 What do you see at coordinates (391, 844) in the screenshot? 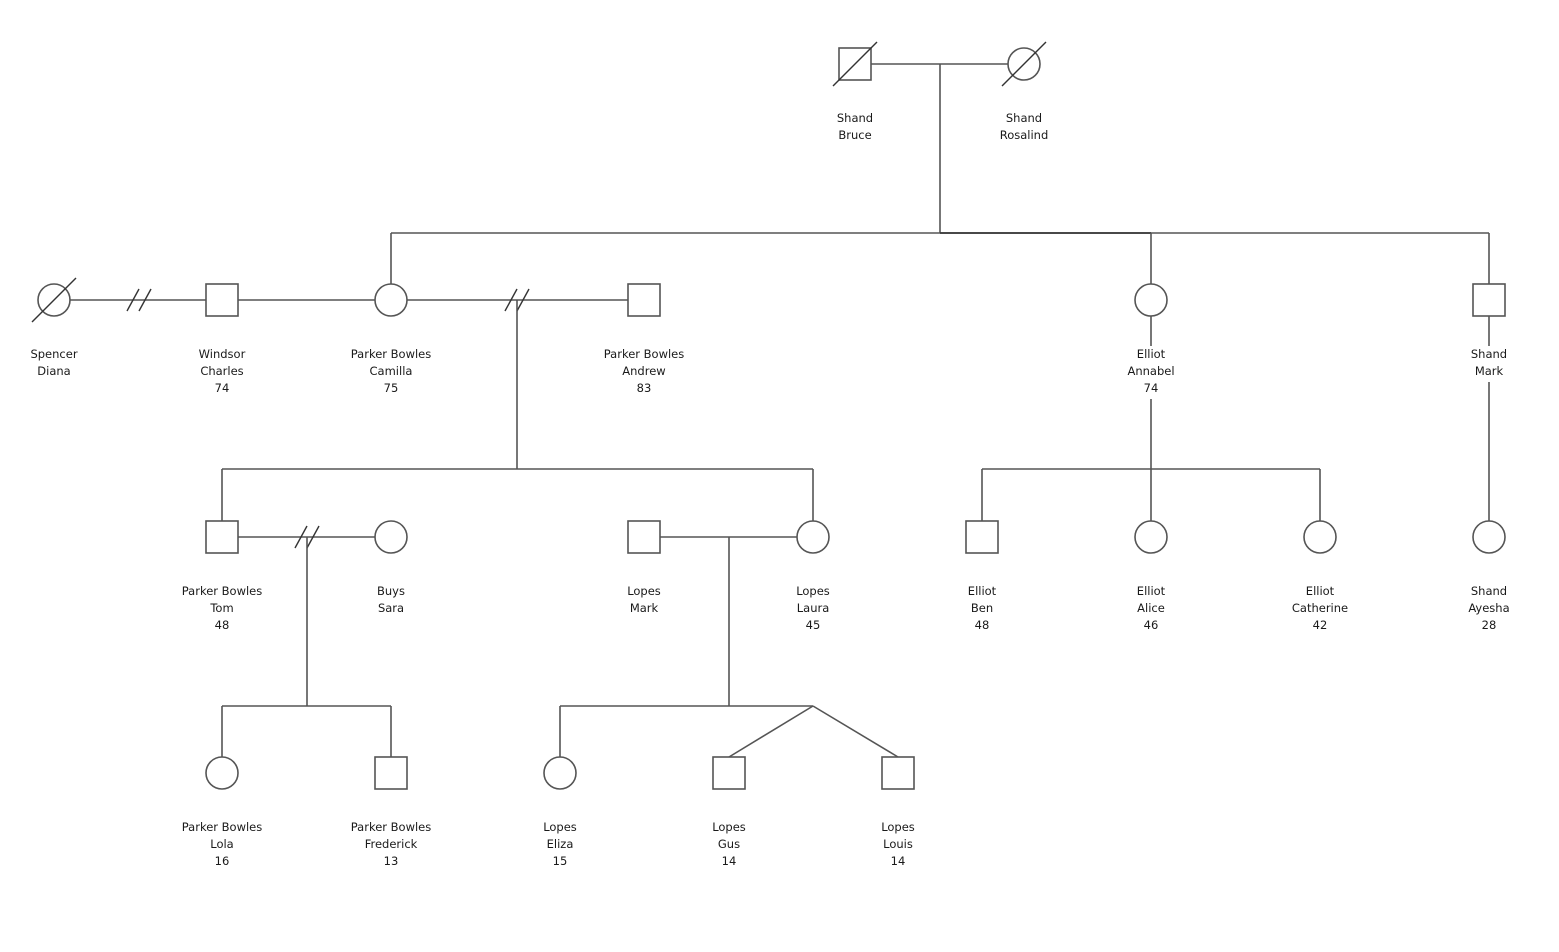
I see `person-given-label: Frederick` at bounding box center [391, 844].